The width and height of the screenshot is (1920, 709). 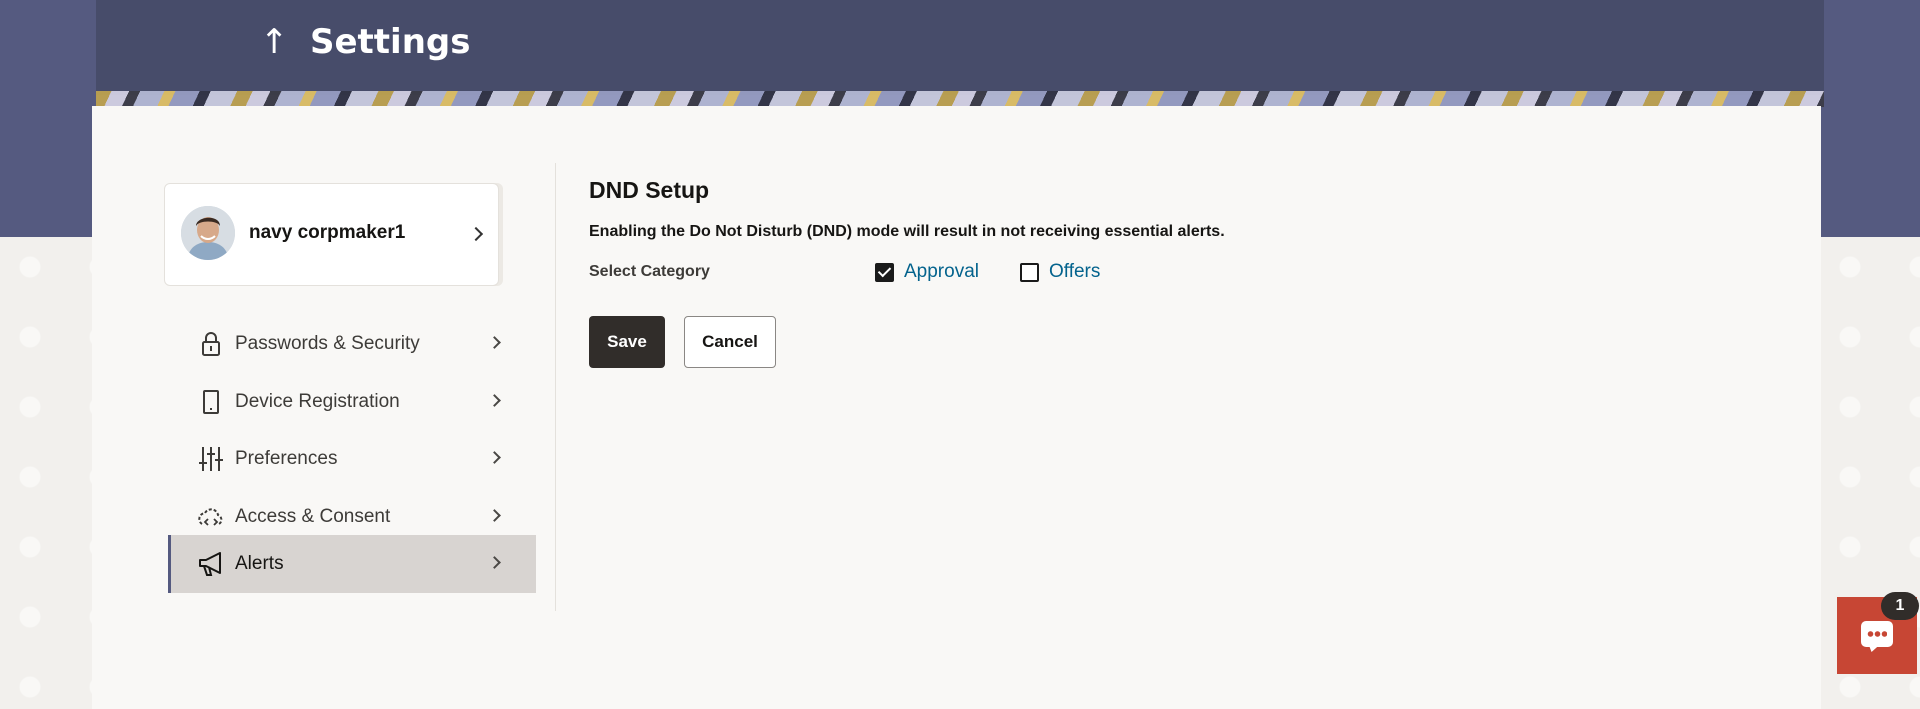 I want to click on offers-checkbox: Offers, so click(x=1060, y=272).